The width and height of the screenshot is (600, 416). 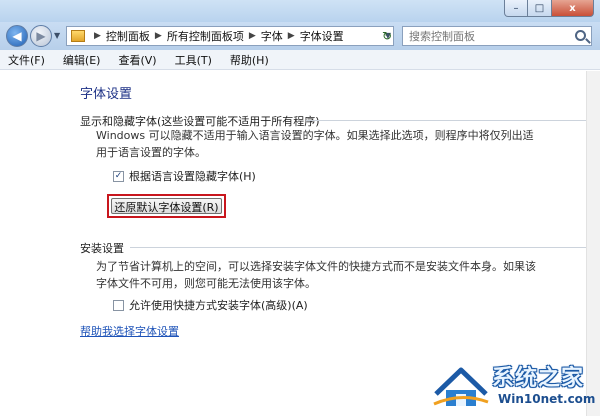 I want to click on maximize-button: □, so click(x=540, y=8).